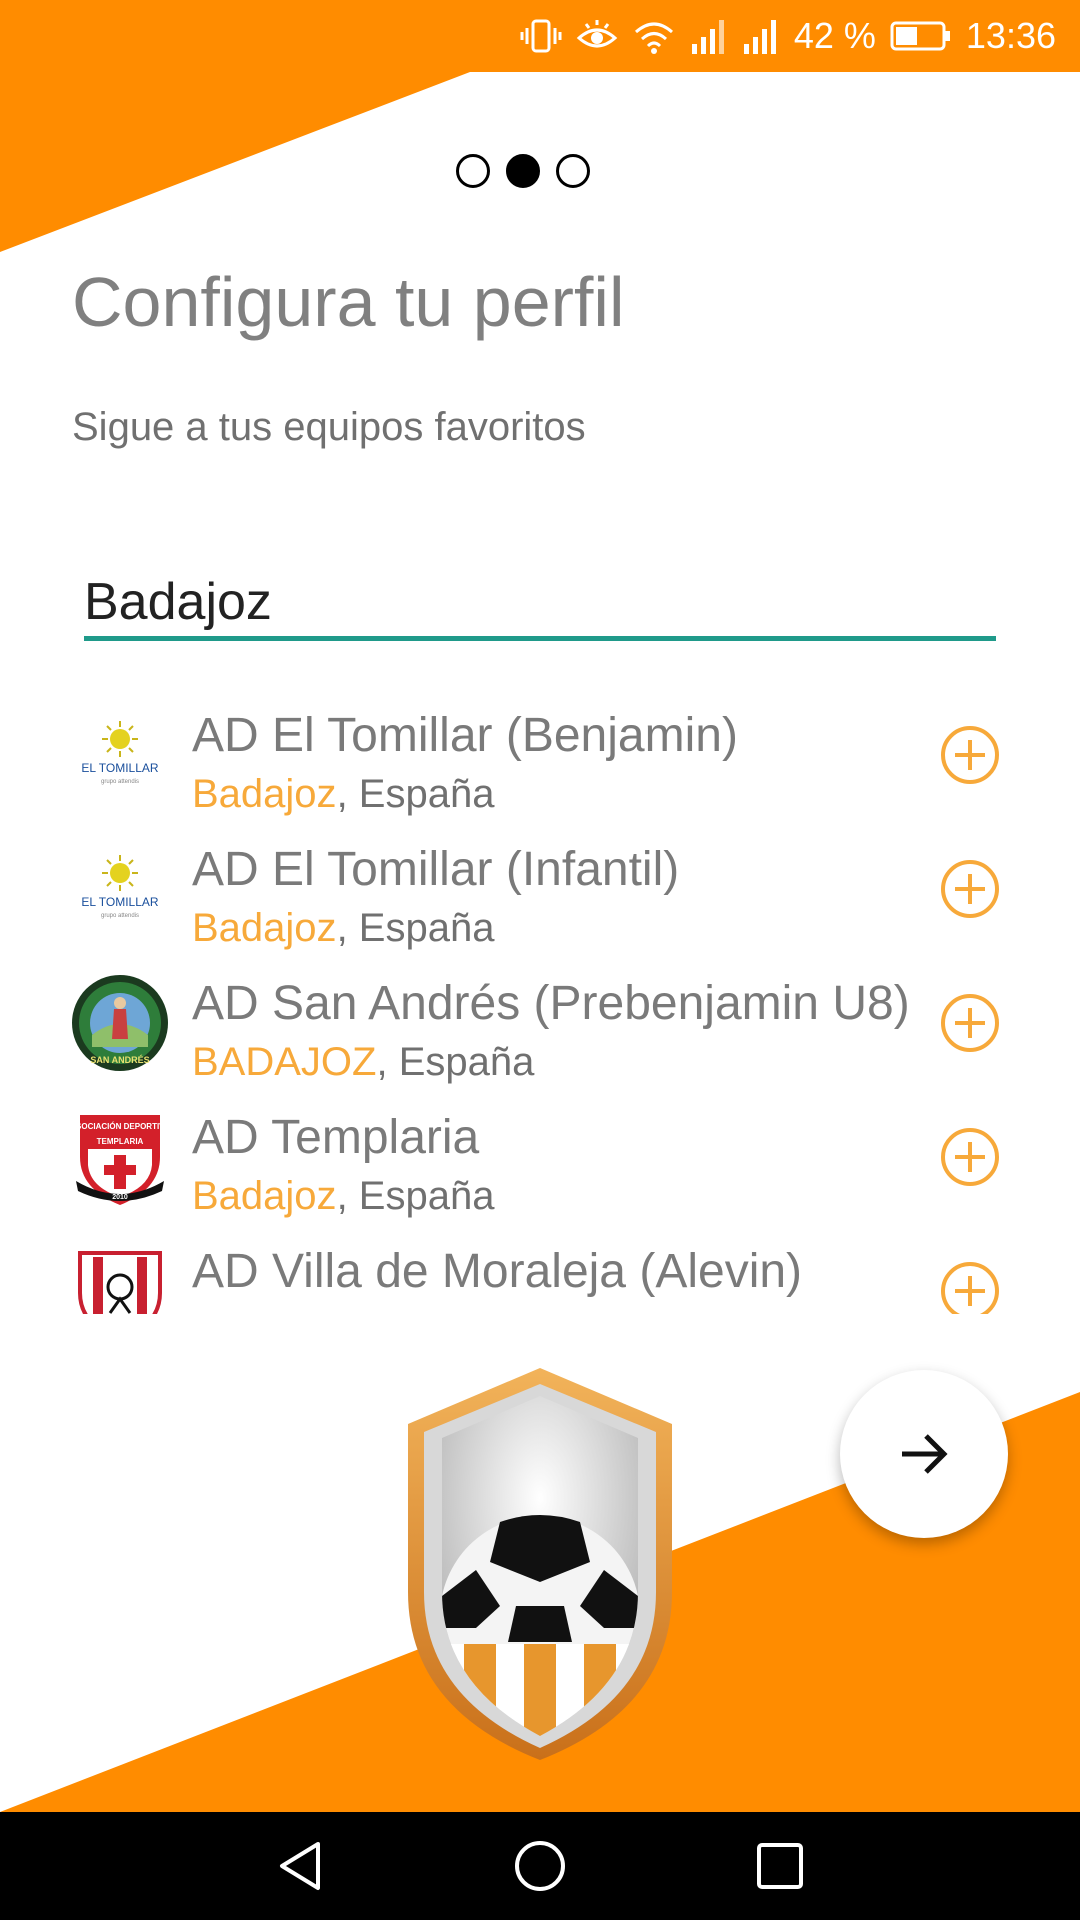 The image size is (1080, 1920). I want to click on team-name: AD San Andrés (Prebenjamin U8), so click(551, 1003).